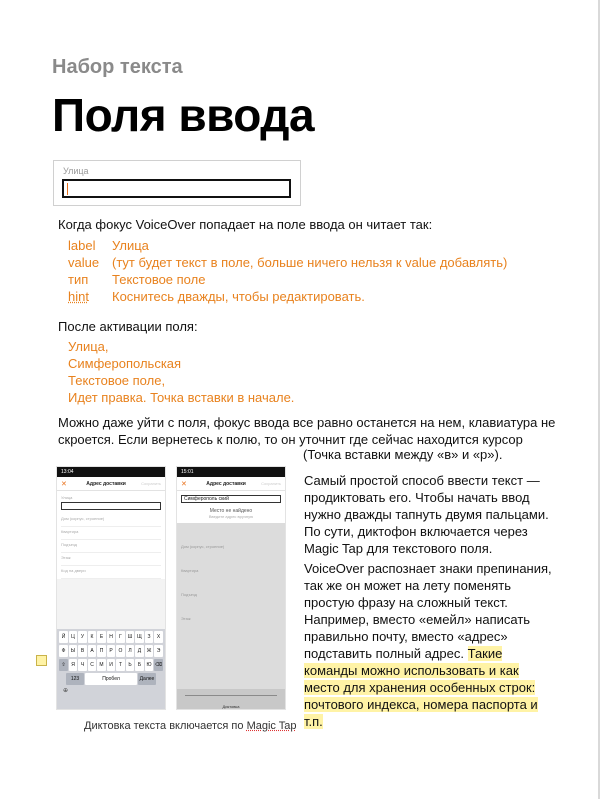 This screenshot has width=600, height=799. I want to click on key: М, so click(101, 665).